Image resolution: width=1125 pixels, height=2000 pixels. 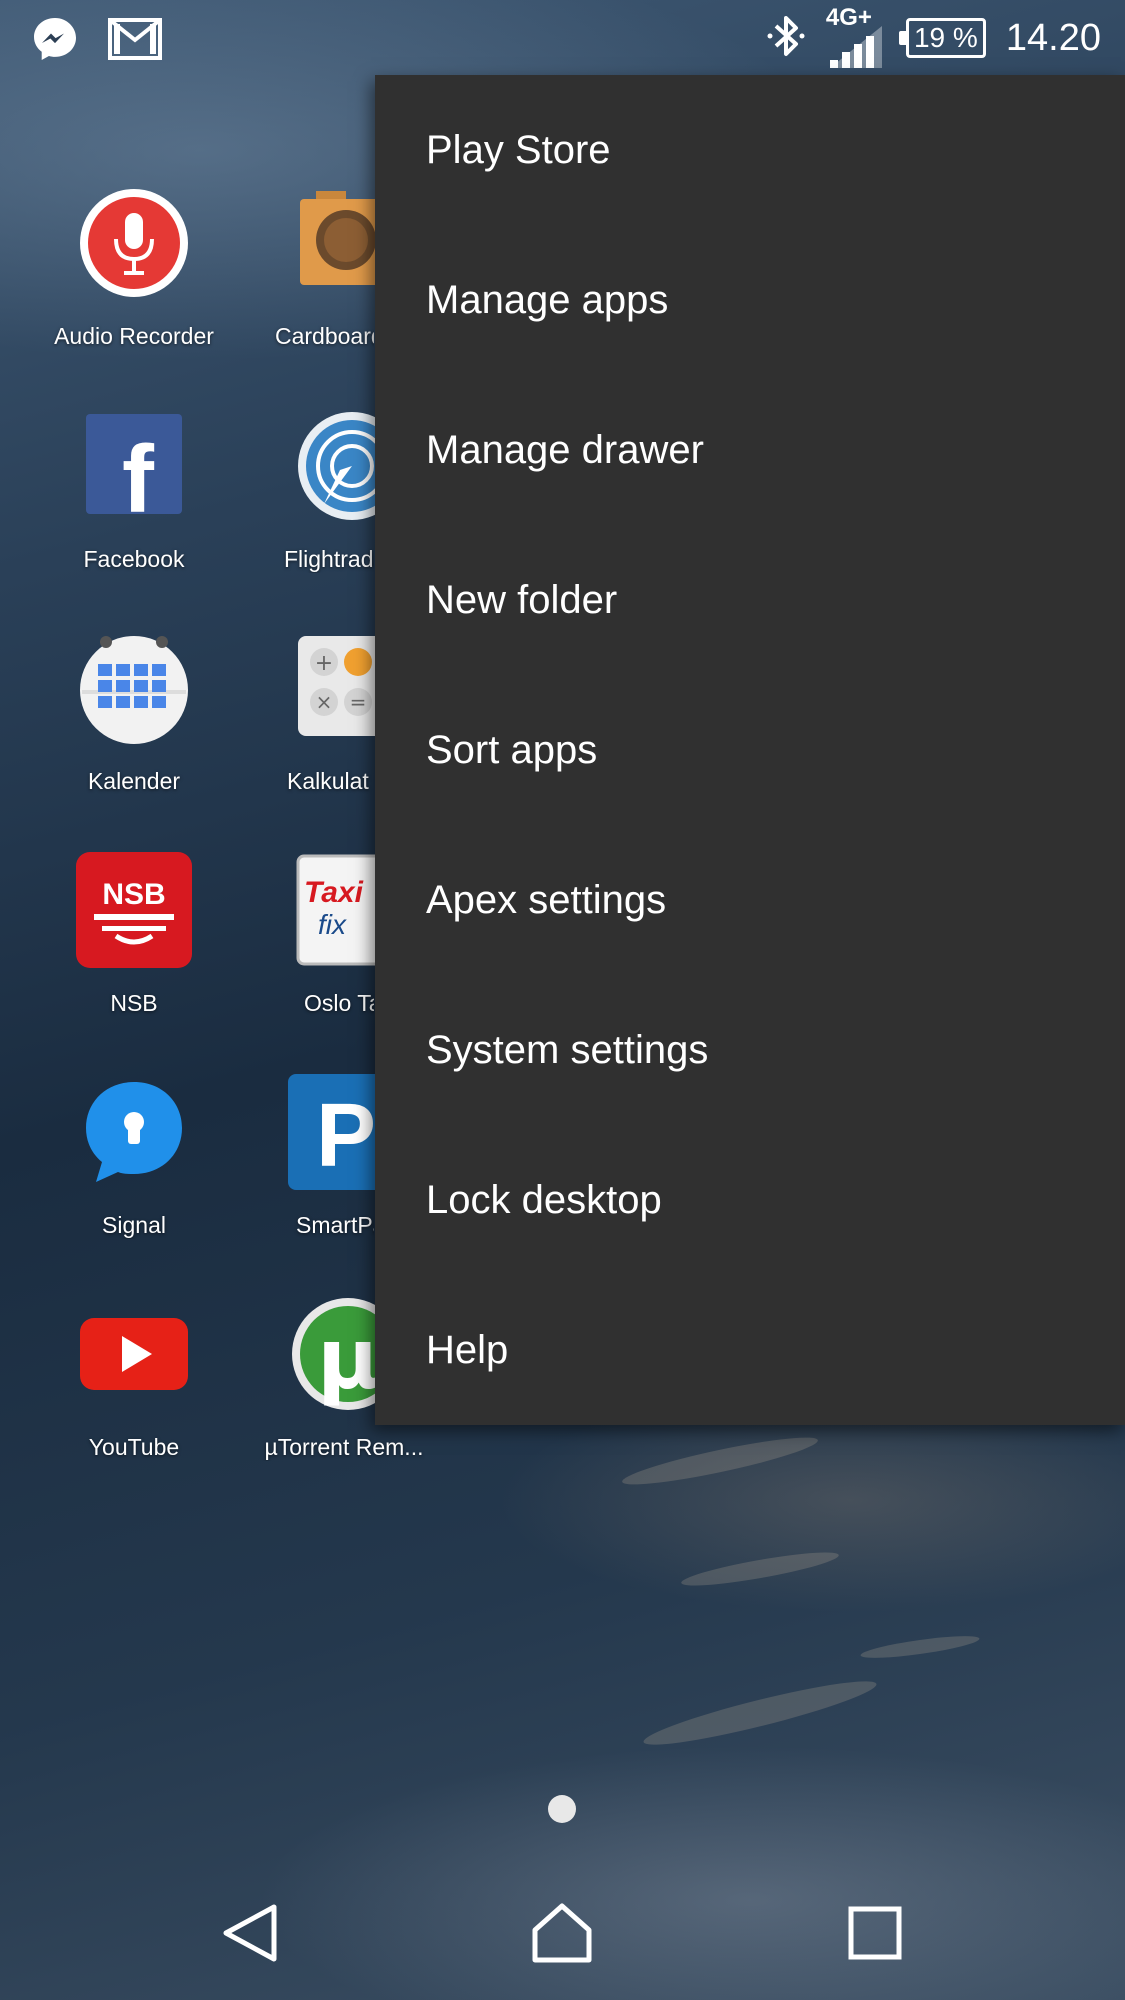 I want to click on app-nsb: NSB NSB, so click(x=134, y=934).